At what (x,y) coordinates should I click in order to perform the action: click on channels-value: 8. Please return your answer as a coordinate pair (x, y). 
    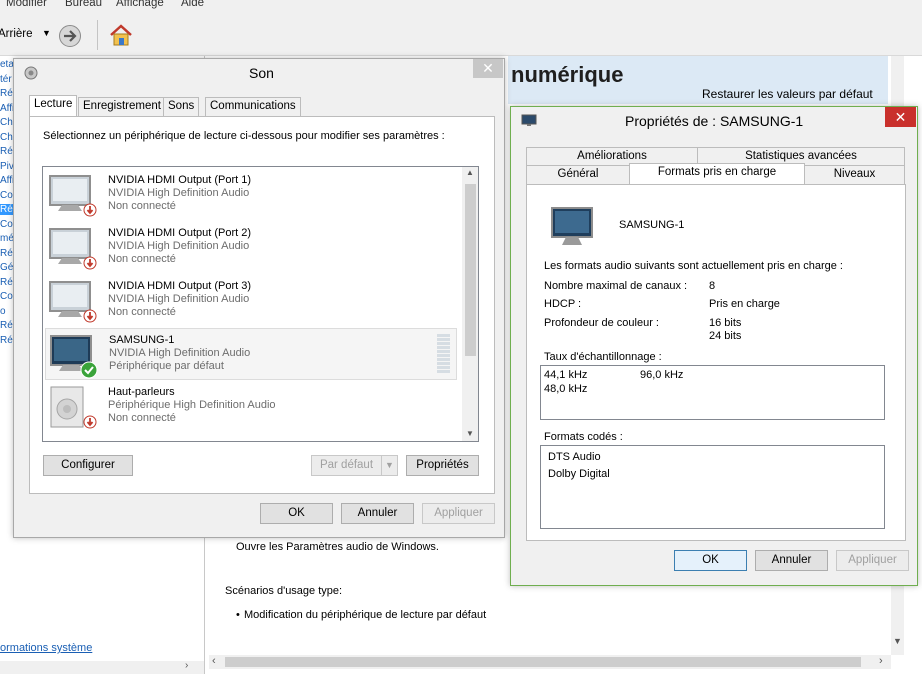
    Looking at the image, I should click on (712, 286).